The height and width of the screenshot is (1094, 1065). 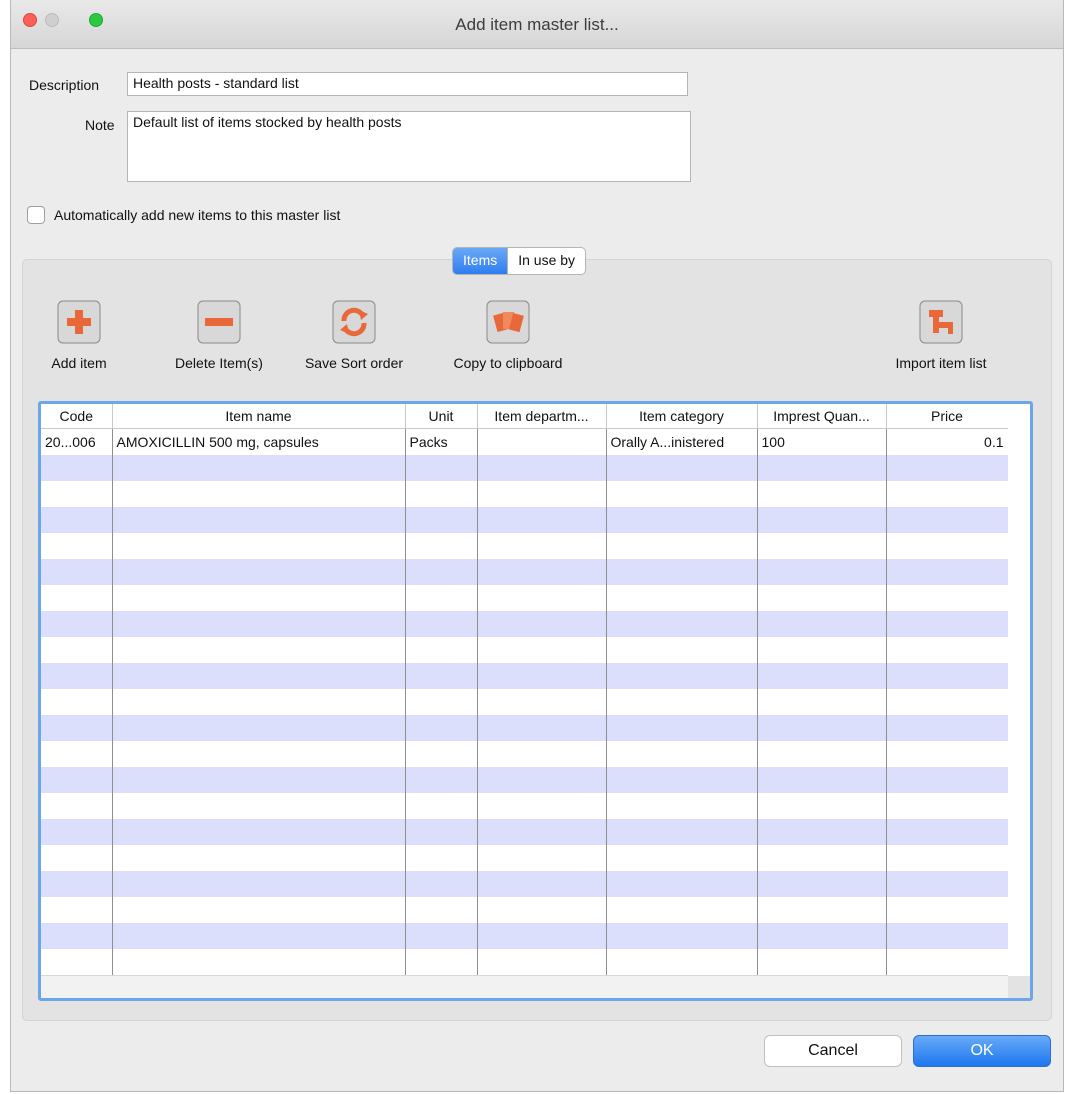 I want to click on save-sort-order-button: Save Sort order, so click(x=354, y=335).